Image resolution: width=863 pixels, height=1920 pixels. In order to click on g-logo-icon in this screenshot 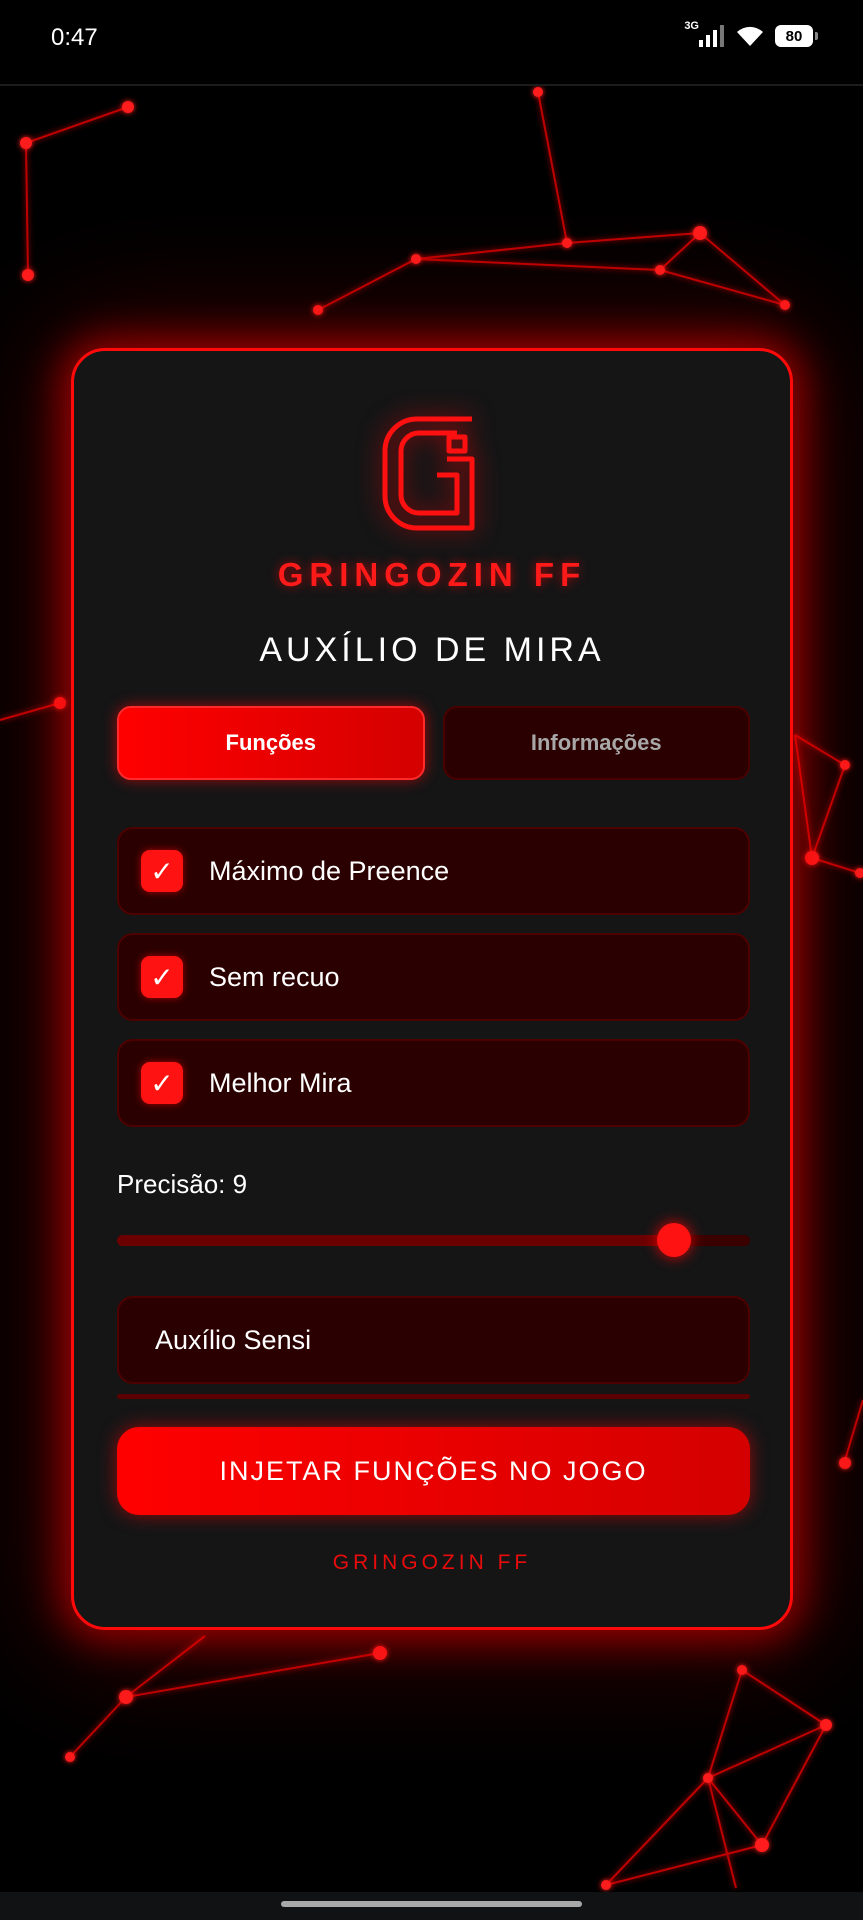, I will do `click(428, 473)`.